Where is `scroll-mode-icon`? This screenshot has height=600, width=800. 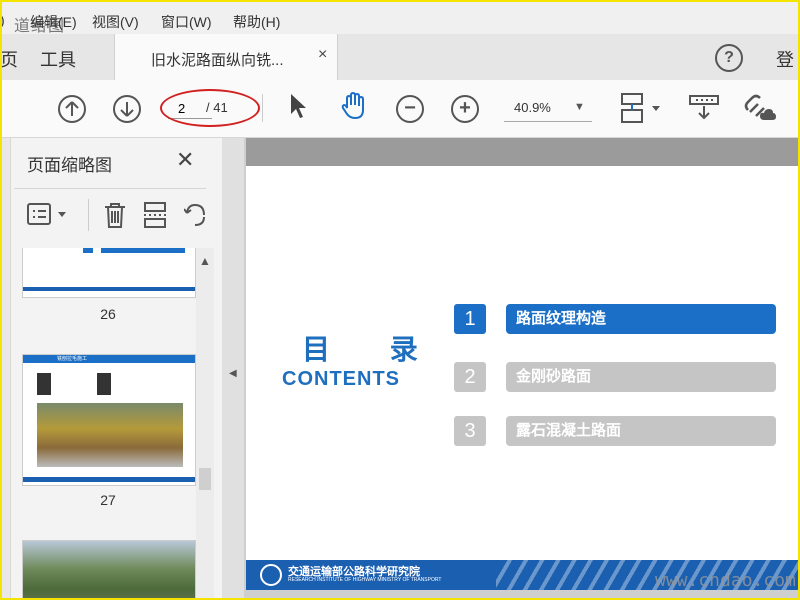
scroll-mode-icon is located at coordinates (704, 108).